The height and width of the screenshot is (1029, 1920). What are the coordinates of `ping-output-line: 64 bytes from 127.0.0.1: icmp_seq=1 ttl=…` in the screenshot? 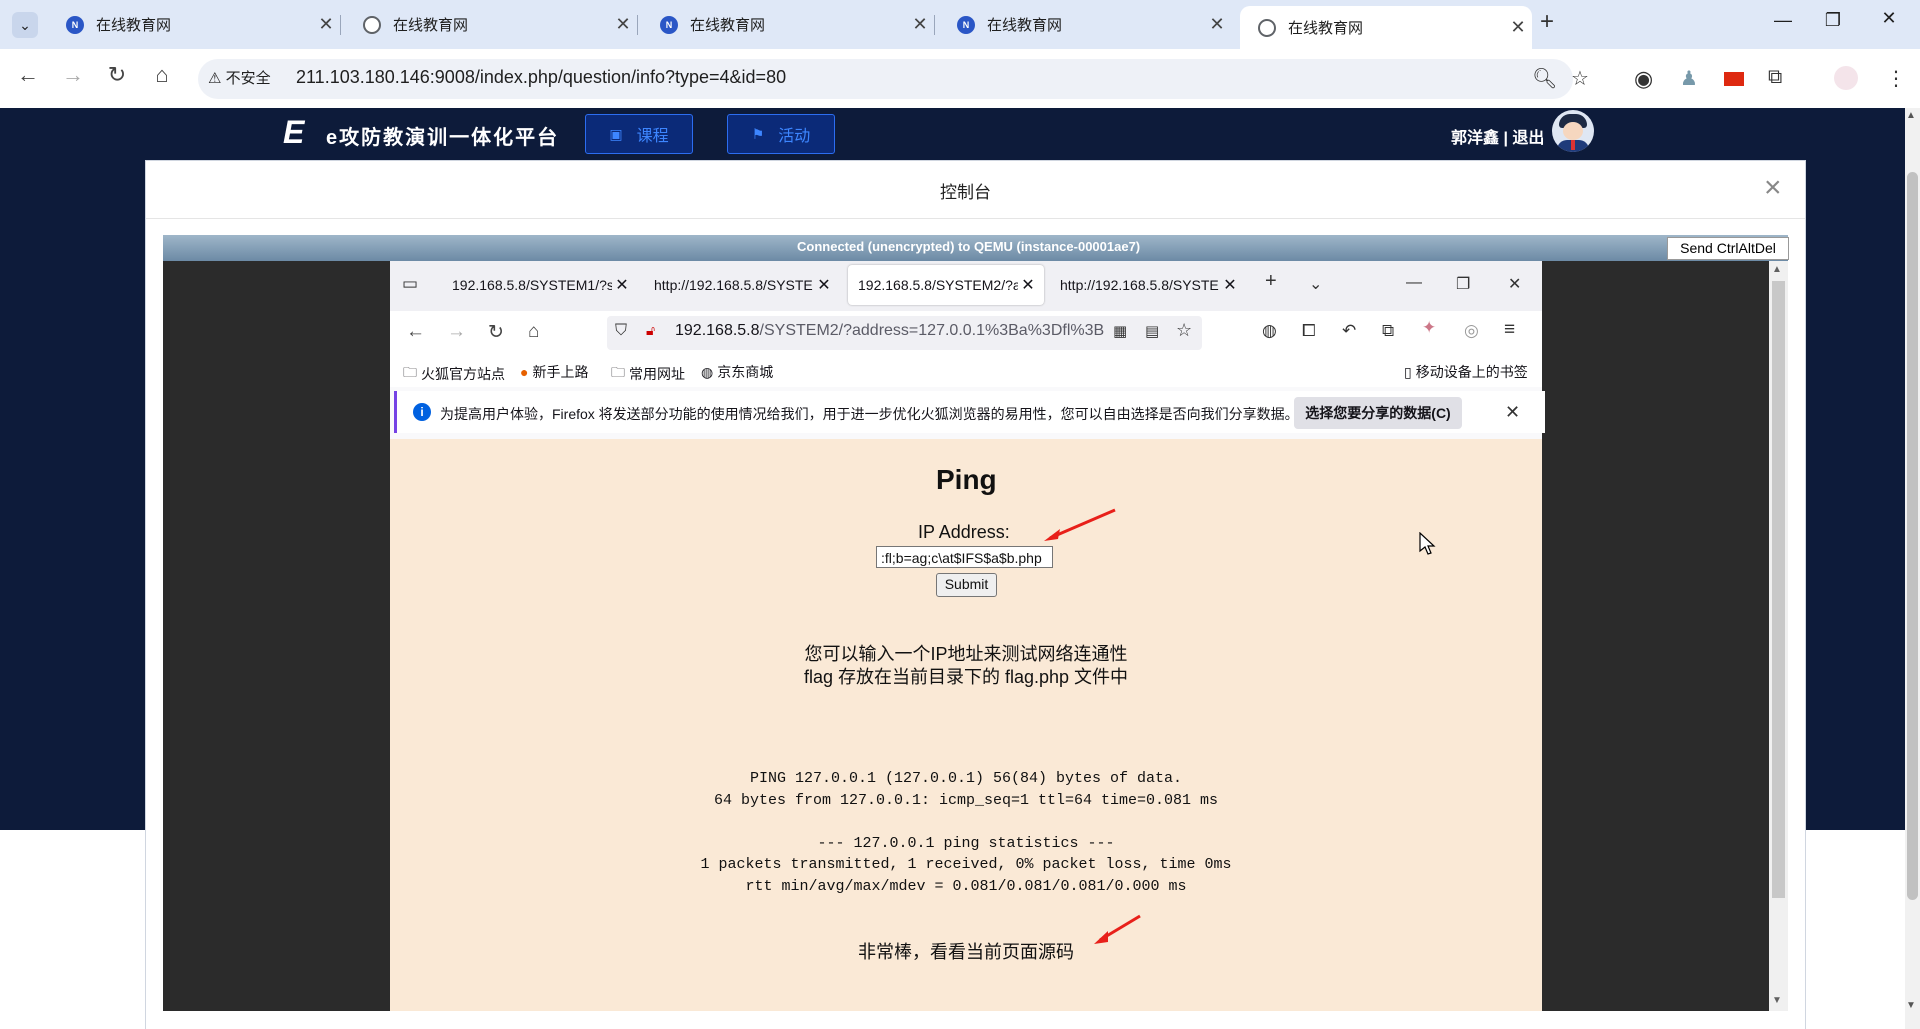 It's located at (966, 800).